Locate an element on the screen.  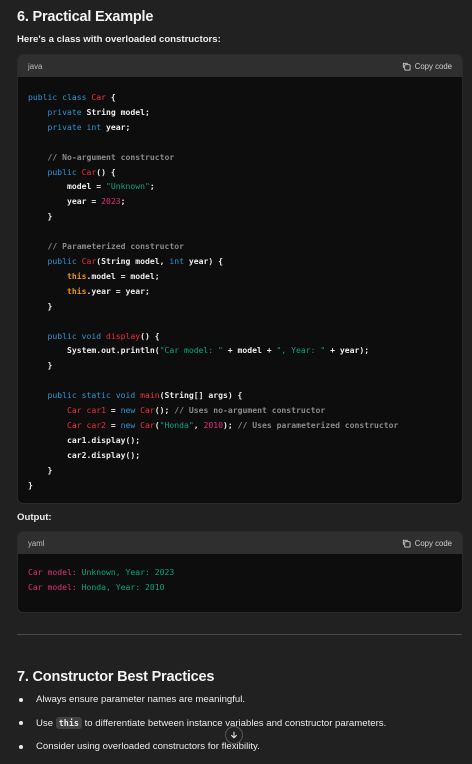
output-line-2-key: Car model: is located at coordinates (52, 586).